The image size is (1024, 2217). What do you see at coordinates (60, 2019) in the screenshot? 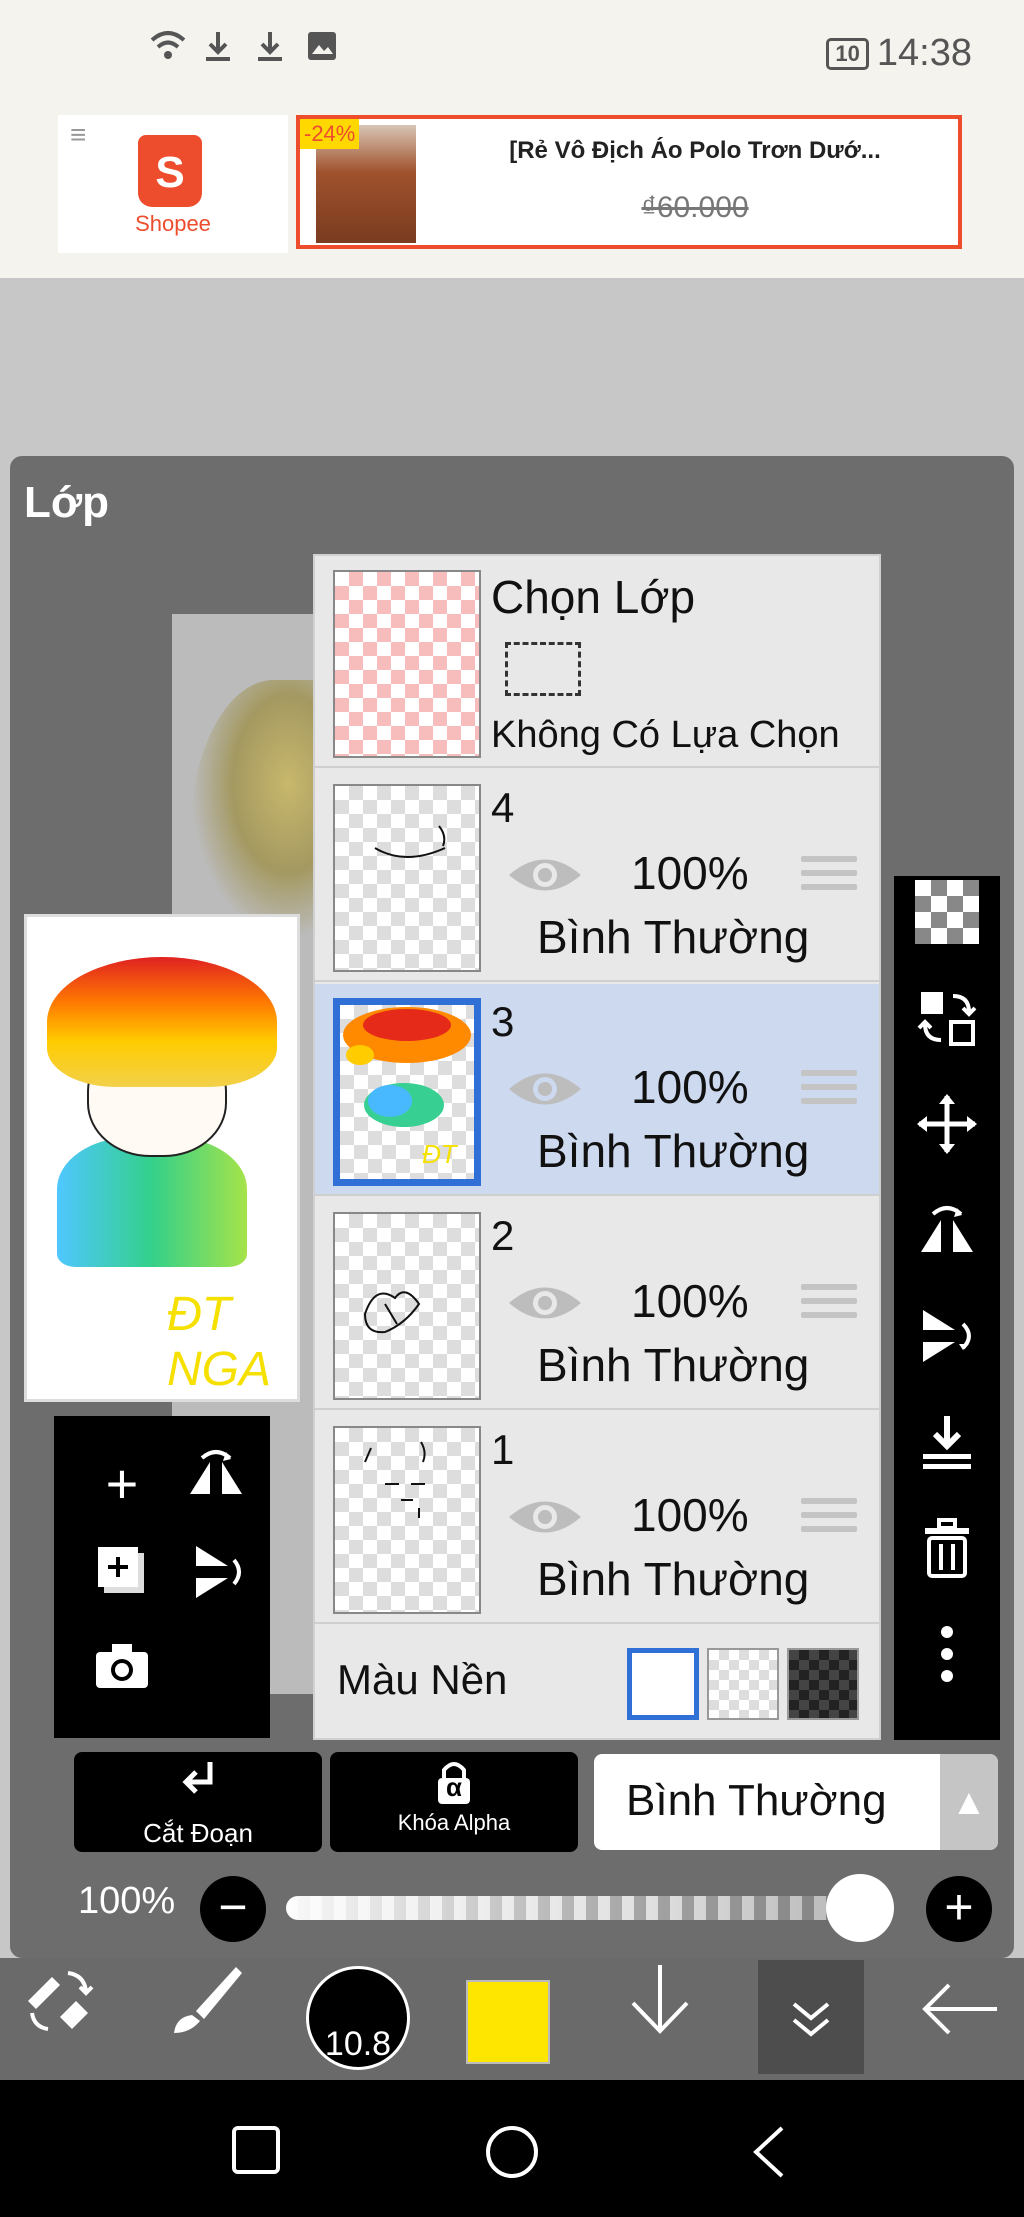
I see `transform-tool-icon` at bounding box center [60, 2019].